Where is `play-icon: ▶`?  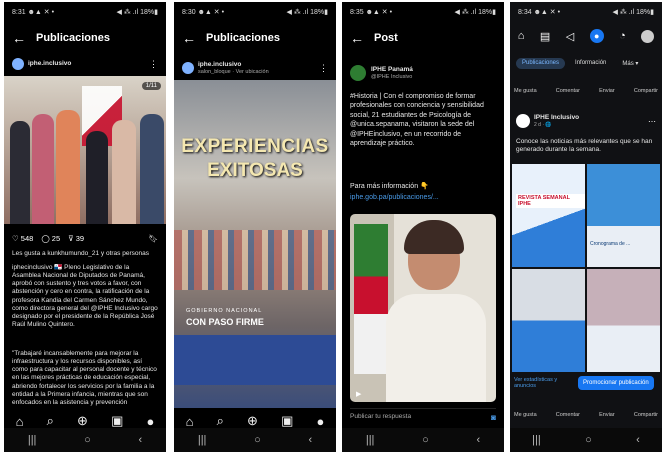 play-icon: ▶ is located at coordinates (358, 394).